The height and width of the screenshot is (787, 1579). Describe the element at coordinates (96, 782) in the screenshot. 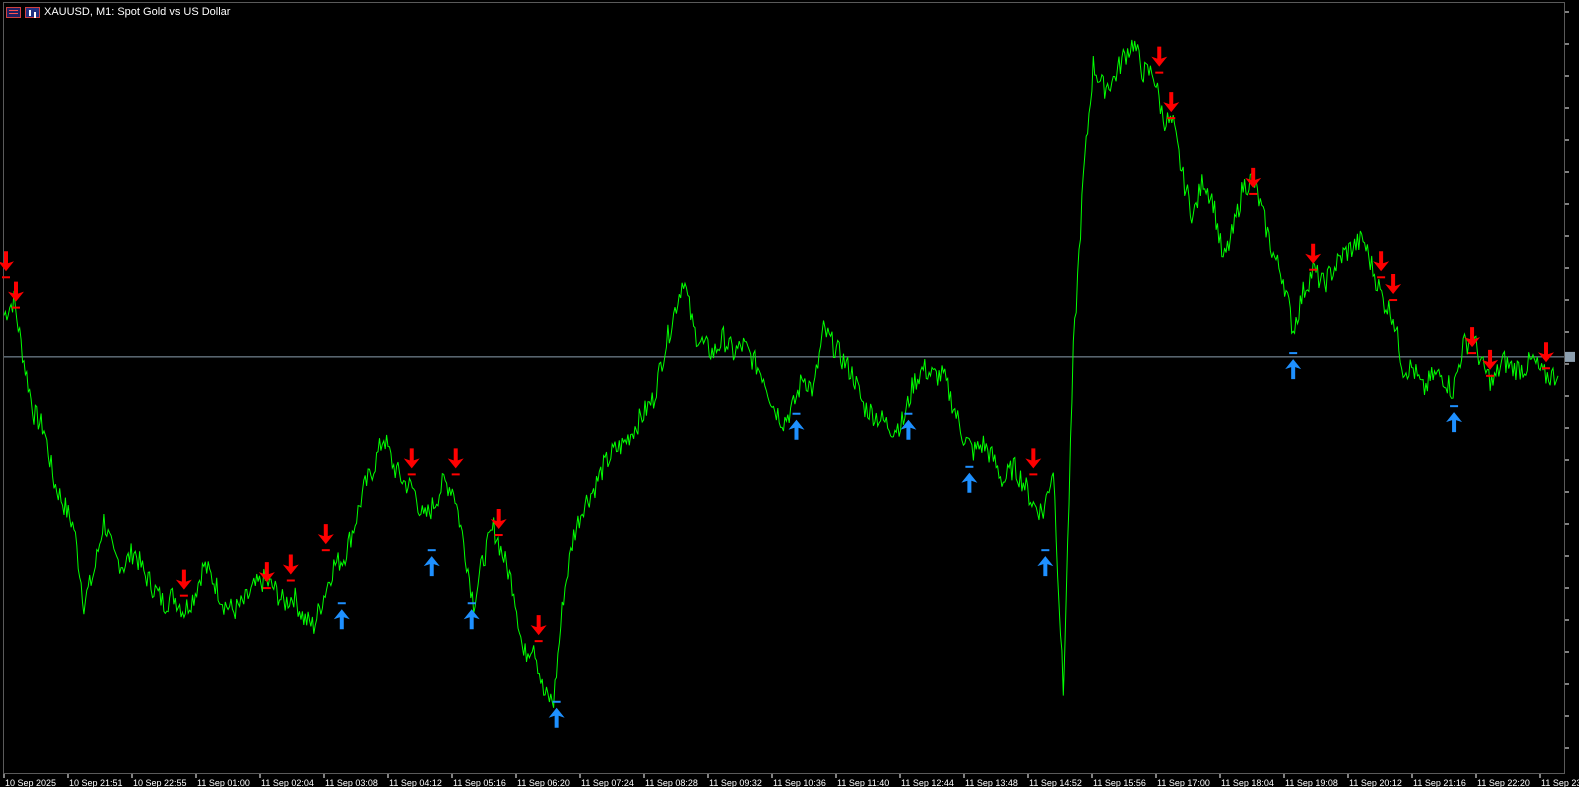

I see `x-tick-label: 10 Sep 21:51` at that location.